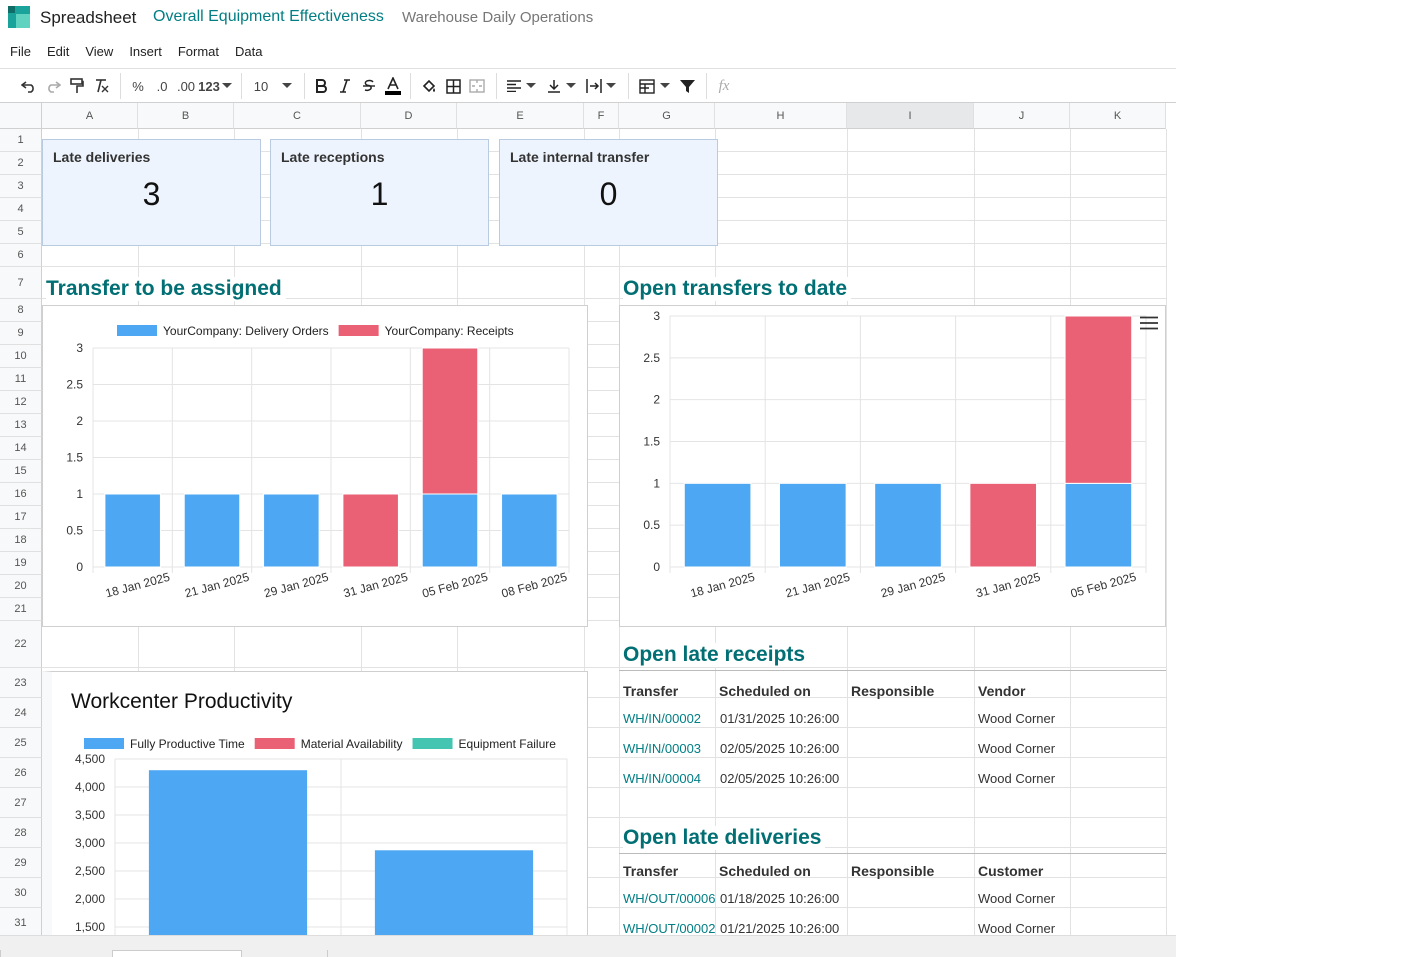 This screenshot has width=1416, height=957. Describe the element at coordinates (21, 517) in the screenshot. I see `row-header: 17` at that location.